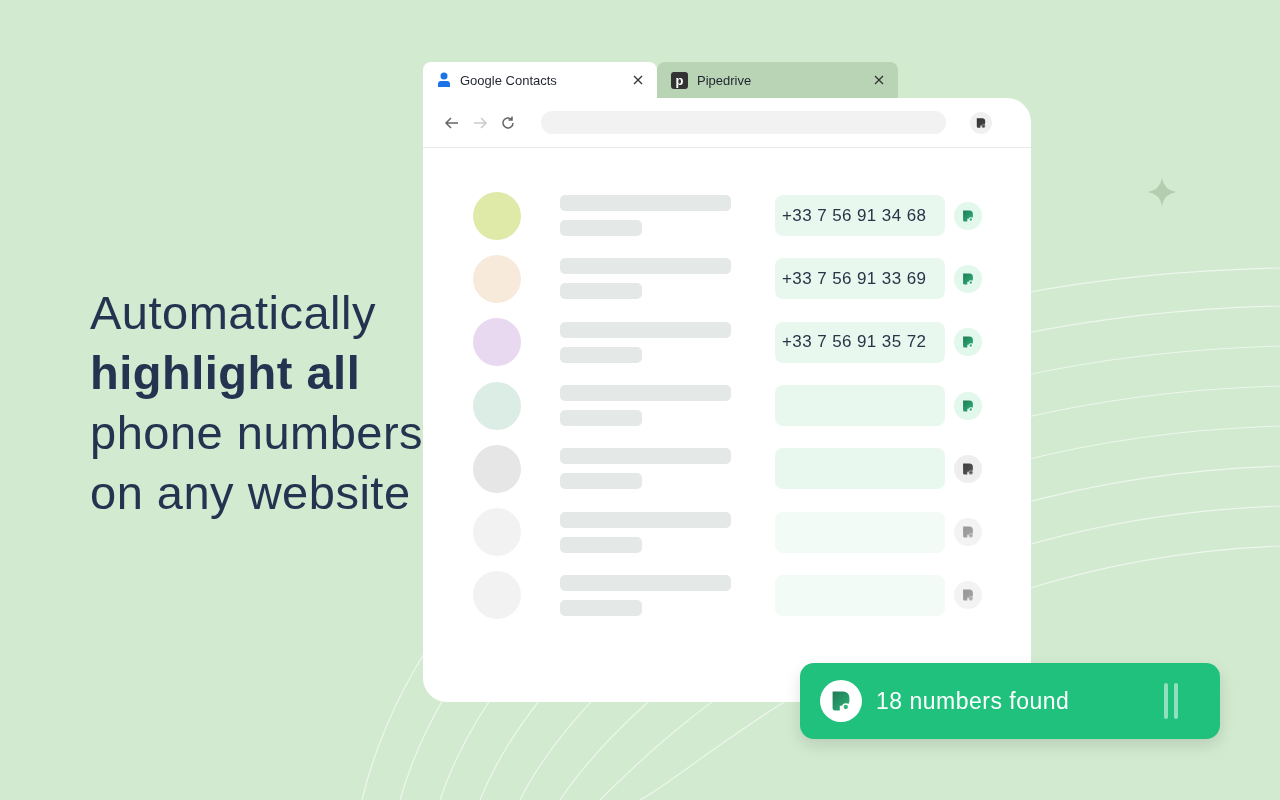  Describe the element at coordinates (257, 403) in the screenshot. I see `headline-text: Automatically highlight all phone numbers on any website` at that location.